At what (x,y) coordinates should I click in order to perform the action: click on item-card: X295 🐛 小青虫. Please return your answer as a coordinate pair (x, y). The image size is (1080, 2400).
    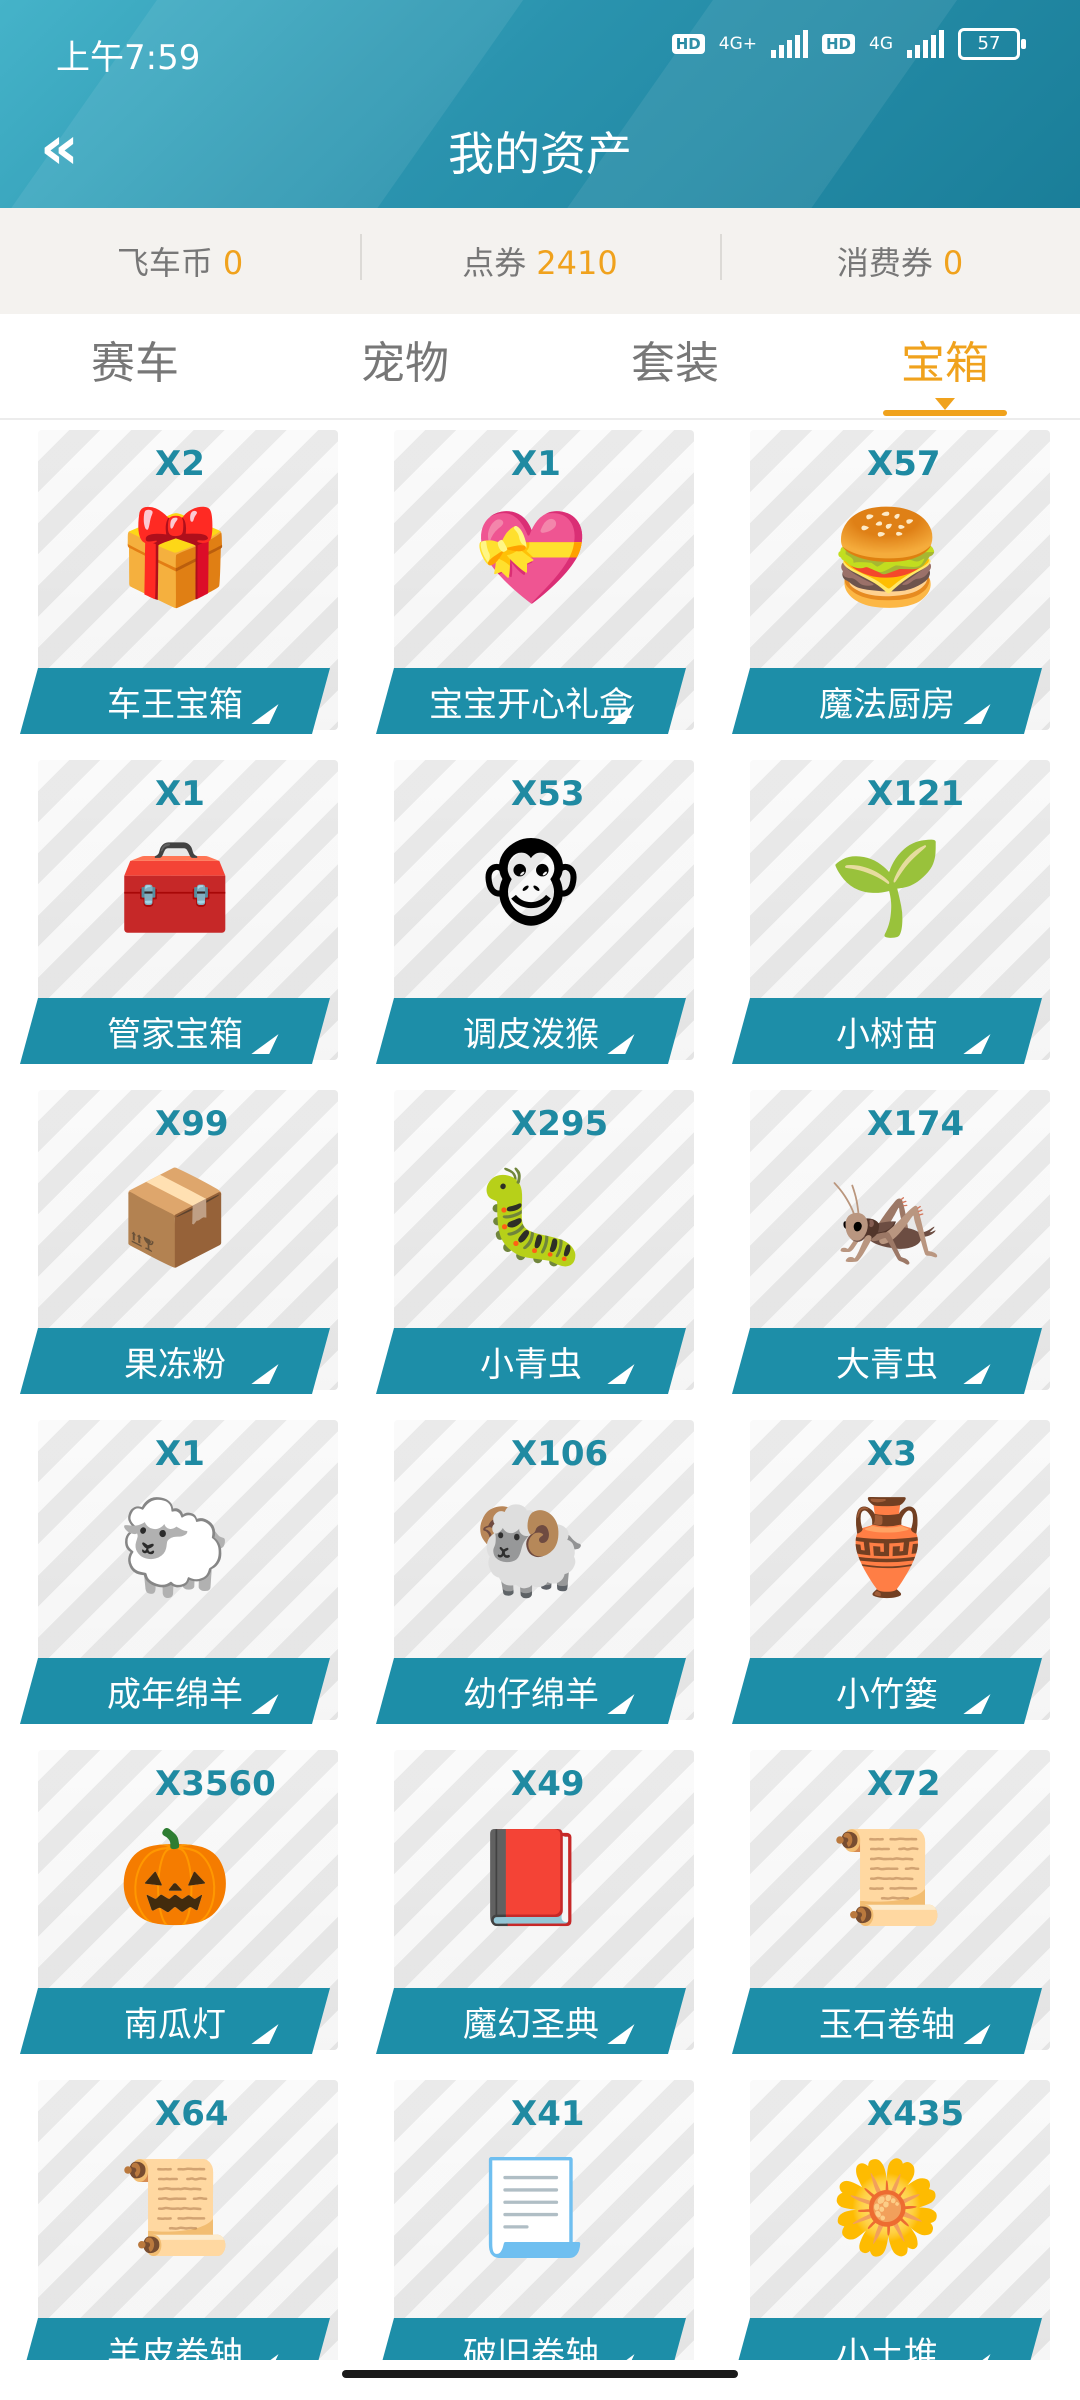
    Looking at the image, I should click on (535, 1246).